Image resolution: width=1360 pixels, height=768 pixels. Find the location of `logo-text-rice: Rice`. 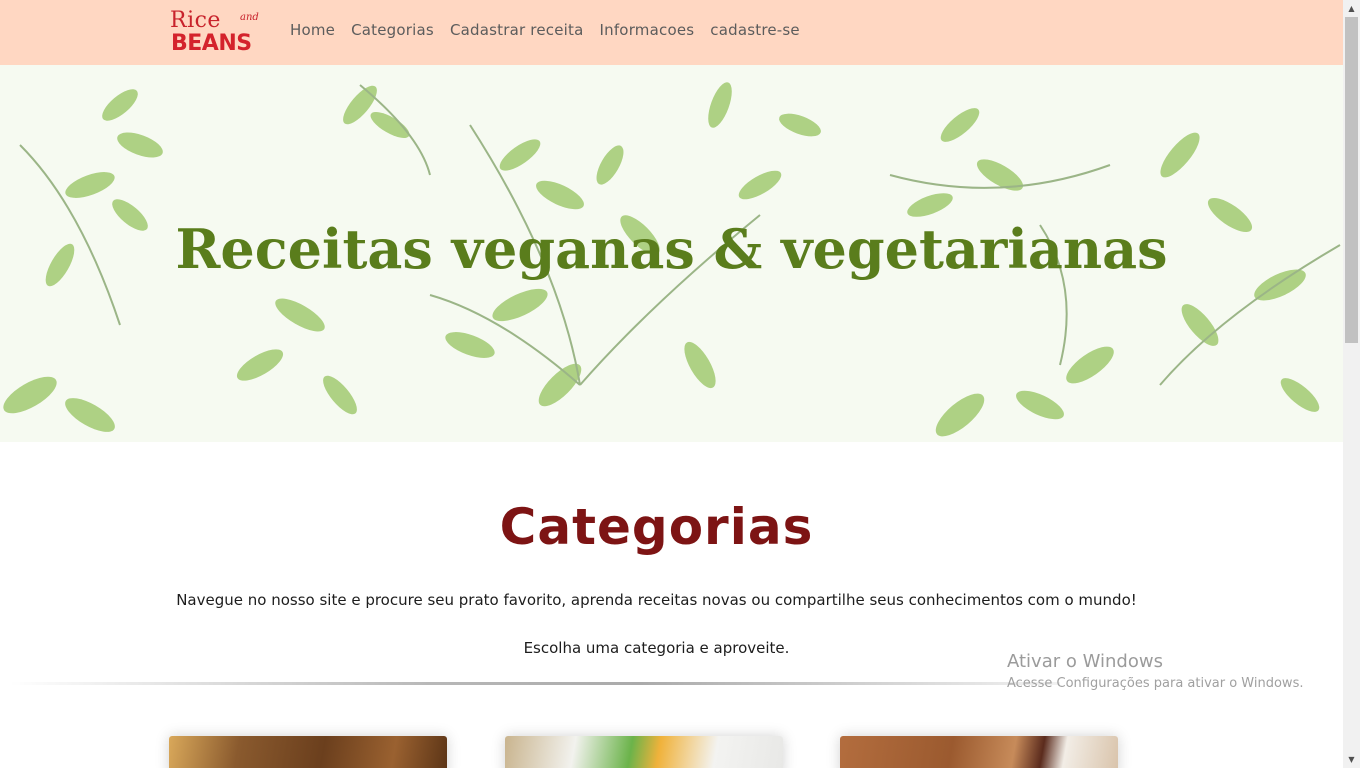

logo-text-rice: Rice is located at coordinates (195, 20).